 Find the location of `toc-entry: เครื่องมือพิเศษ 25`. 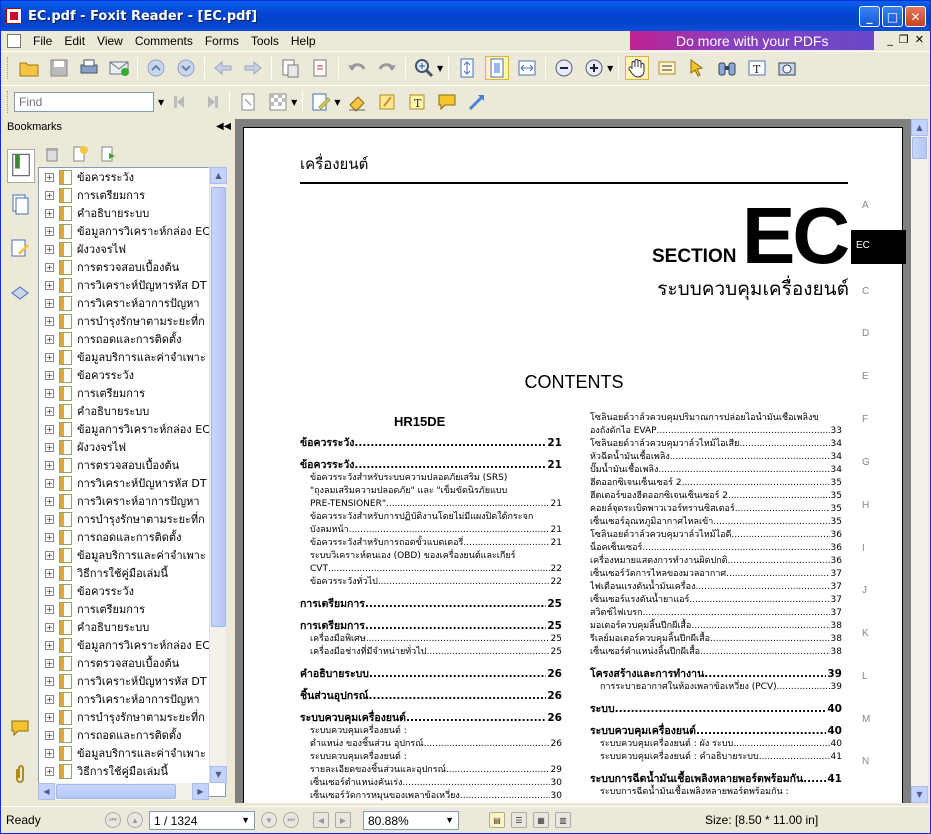

toc-entry: เครื่องมือพิเศษ 25 is located at coordinates (431, 639).